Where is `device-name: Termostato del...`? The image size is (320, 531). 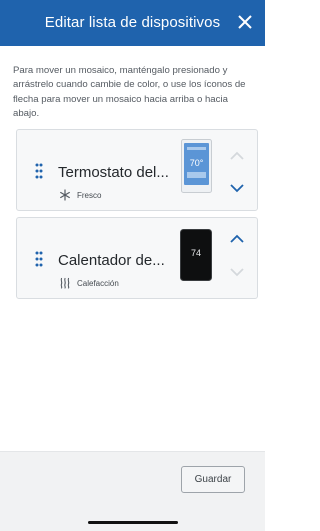
device-name: Termostato del... is located at coordinates (113, 172).